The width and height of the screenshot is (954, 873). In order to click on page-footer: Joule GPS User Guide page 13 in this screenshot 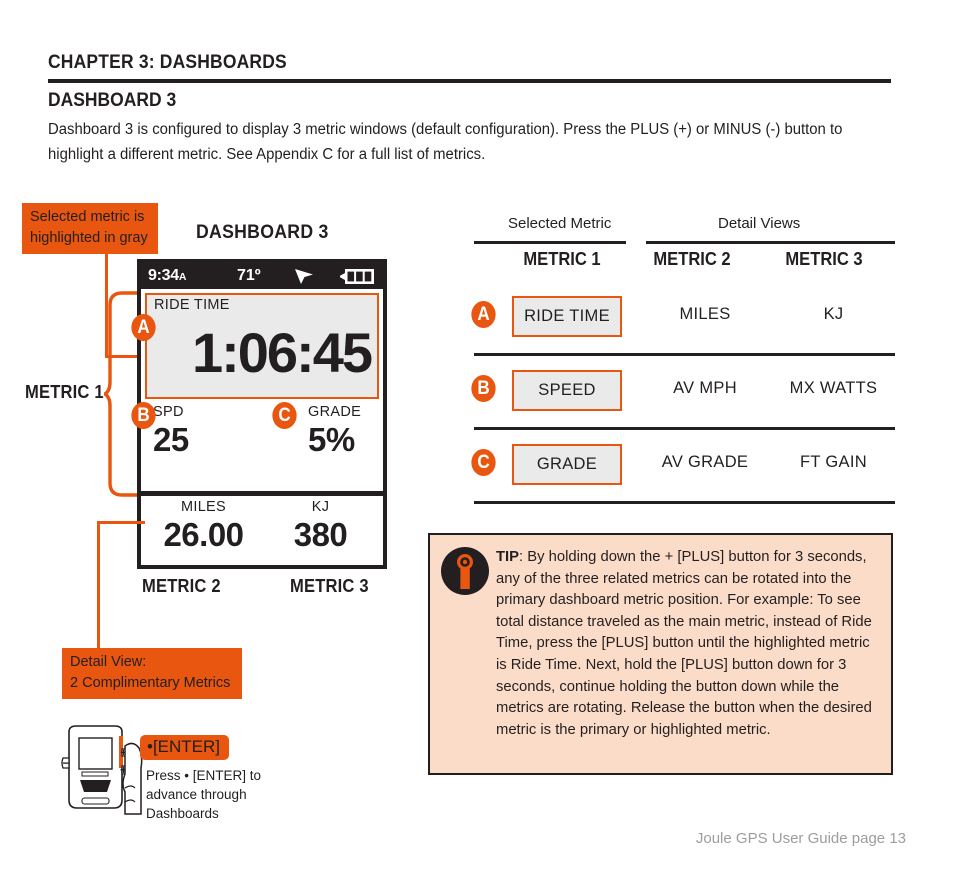, I will do `click(800, 838)`.